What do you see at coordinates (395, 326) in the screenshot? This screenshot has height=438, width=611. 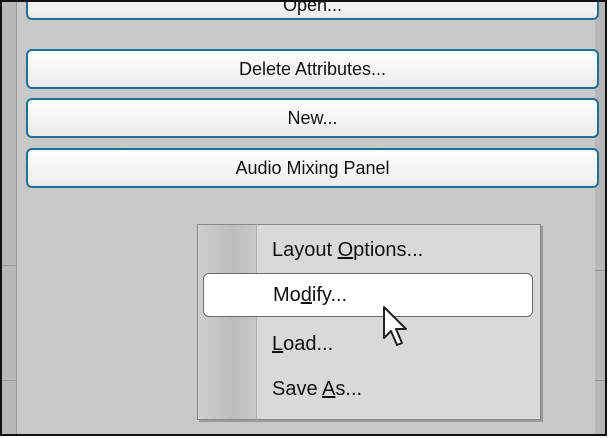 I see `mouse-pointer-icon` at bounding box center [395, 326].